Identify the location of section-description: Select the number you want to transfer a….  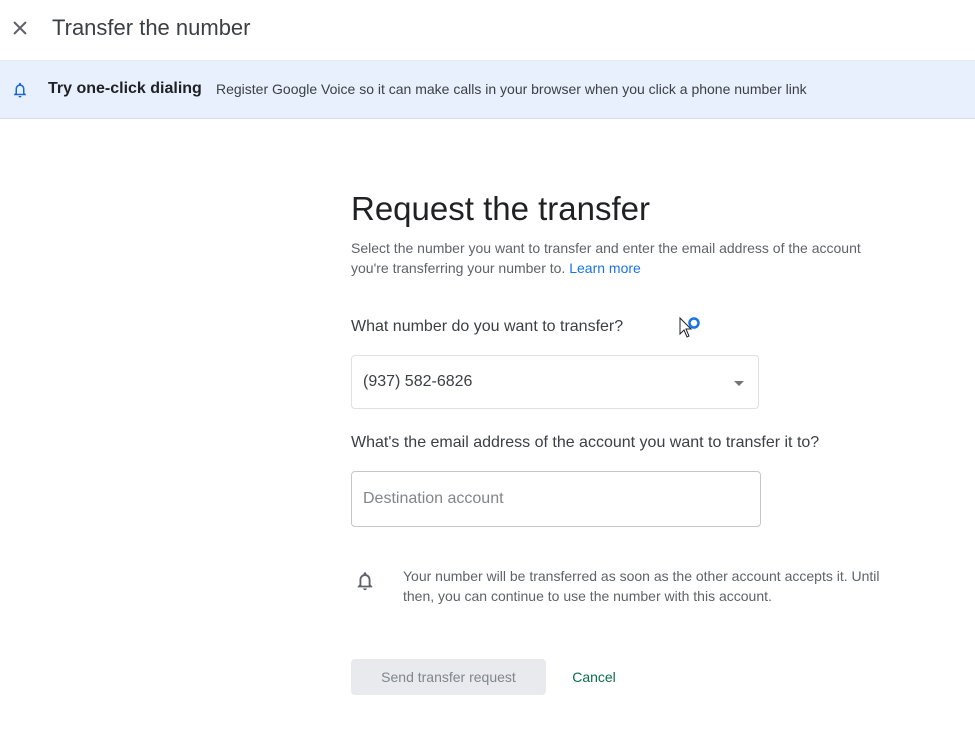
(621, 258).